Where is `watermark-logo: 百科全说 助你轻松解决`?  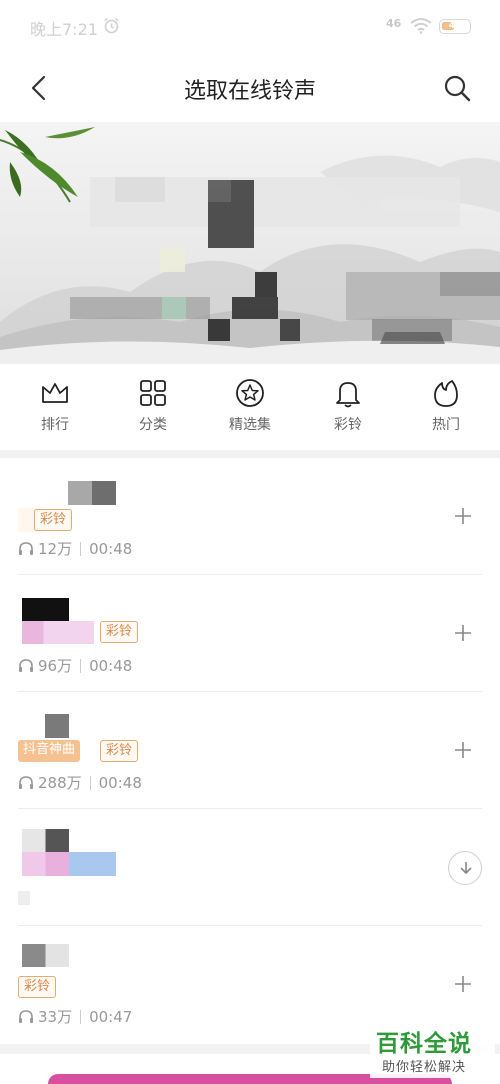
watermark-logo: 百科全说 助你轻松解决 is located at coordinates (432, 1050).